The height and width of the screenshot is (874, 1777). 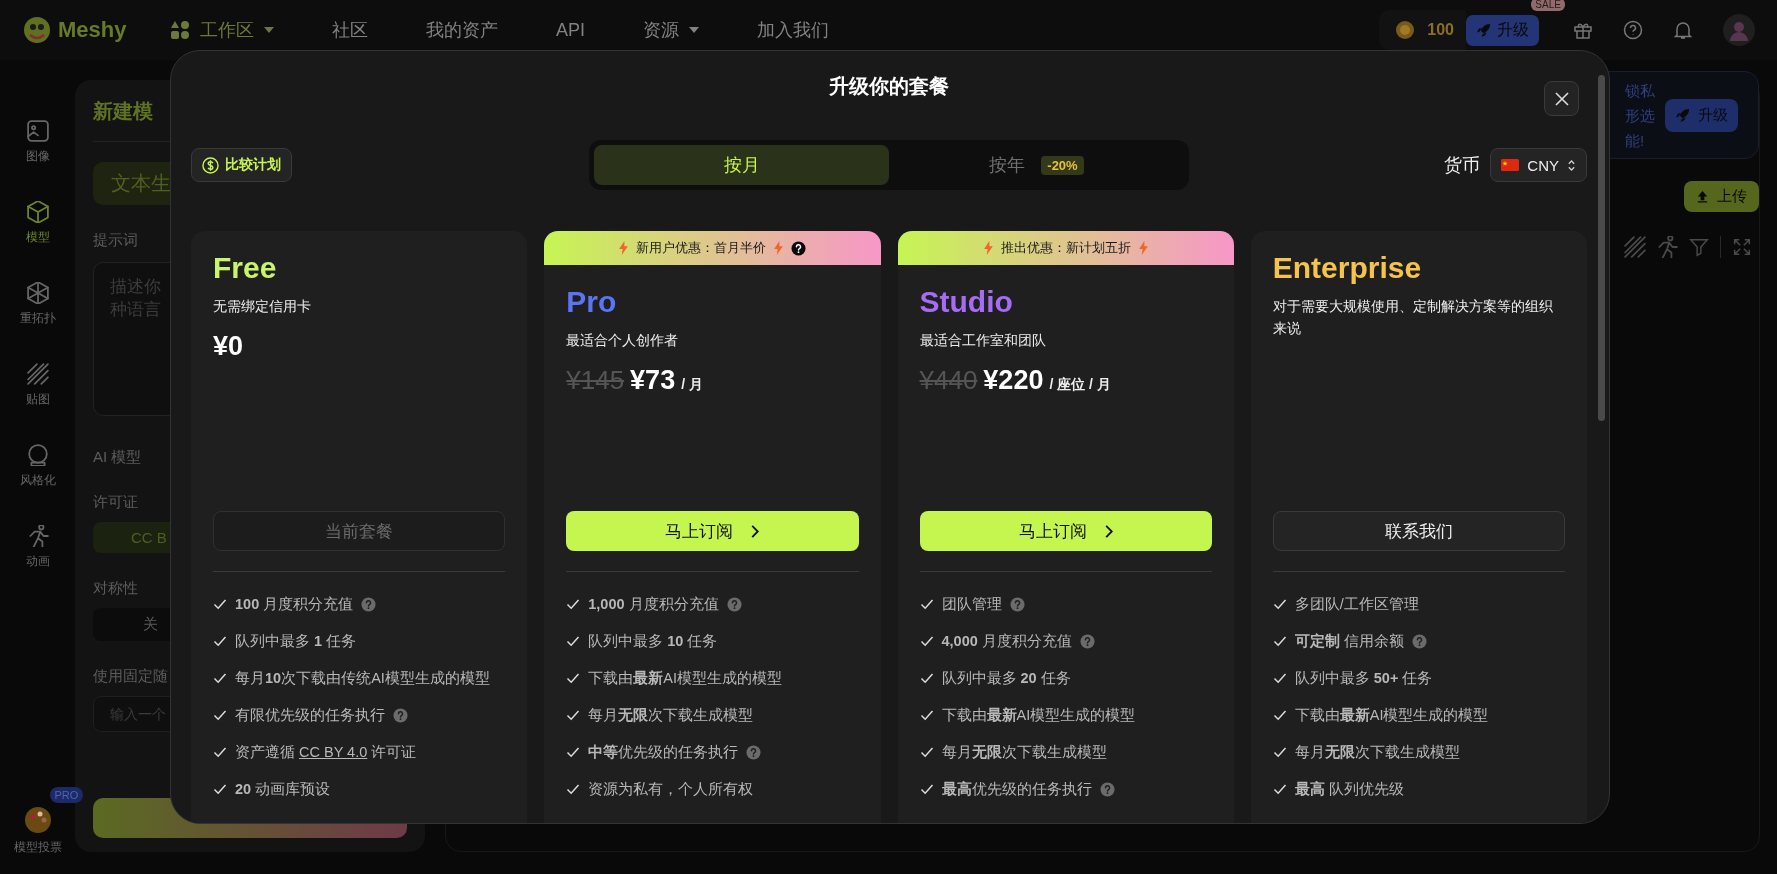 What do you see at coordinates (117, 457) in the screenshot?
I see `field-label: AI 模型` at bounding box center [117, 457].